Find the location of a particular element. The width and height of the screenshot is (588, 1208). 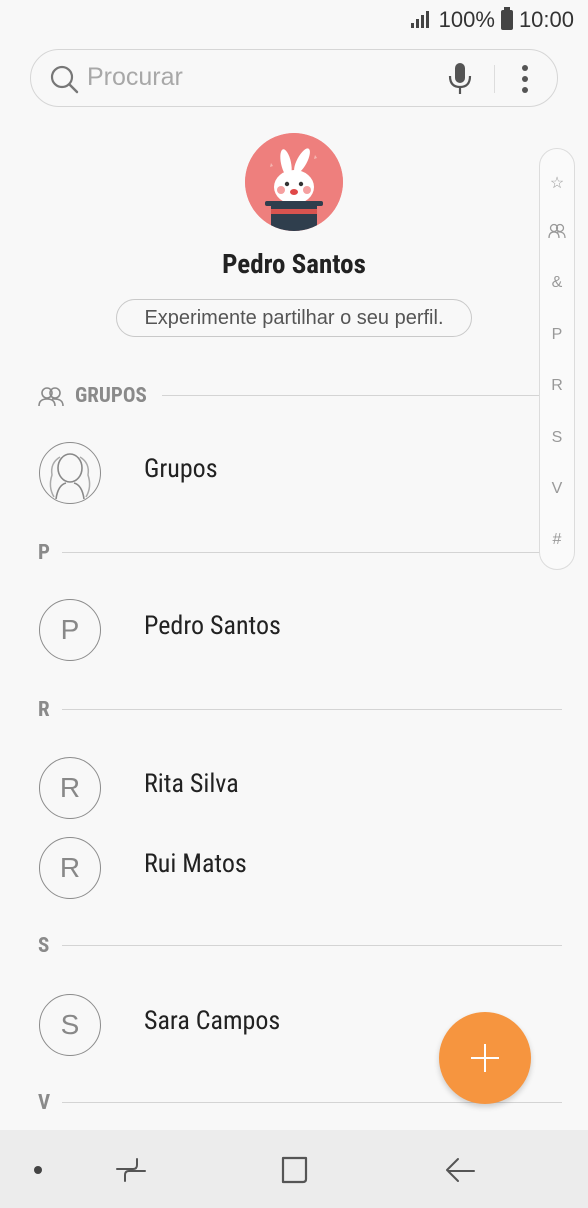

list-item-contact: P Pedro Santos is located at coordinates (294, 632).